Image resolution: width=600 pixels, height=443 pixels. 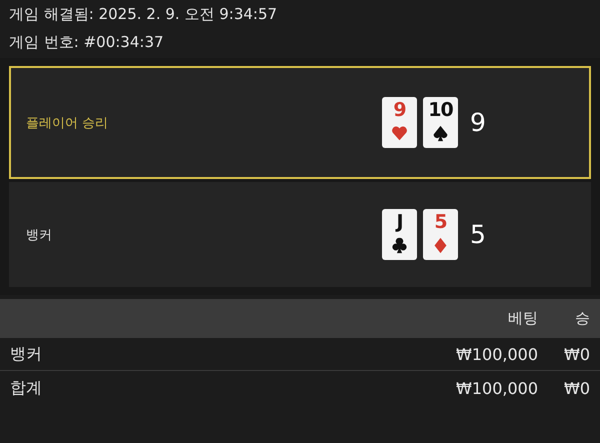 What do you see at coordinates (399, 222) in the screenshot?
I see `card-rank: J` at bounding box center [399, 222].